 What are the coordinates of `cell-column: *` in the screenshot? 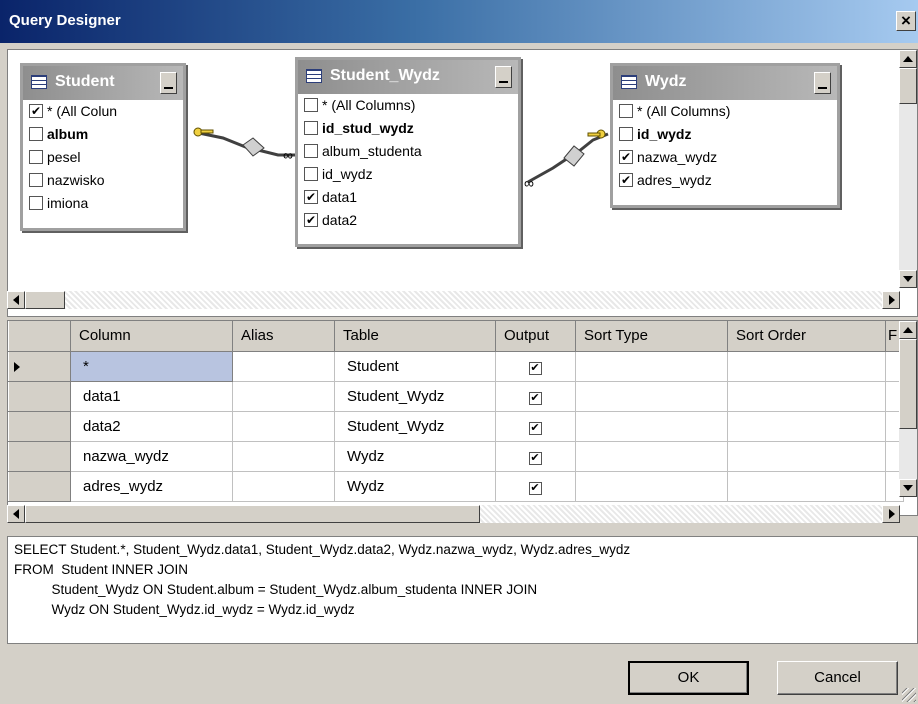 It's located at (151, 366).